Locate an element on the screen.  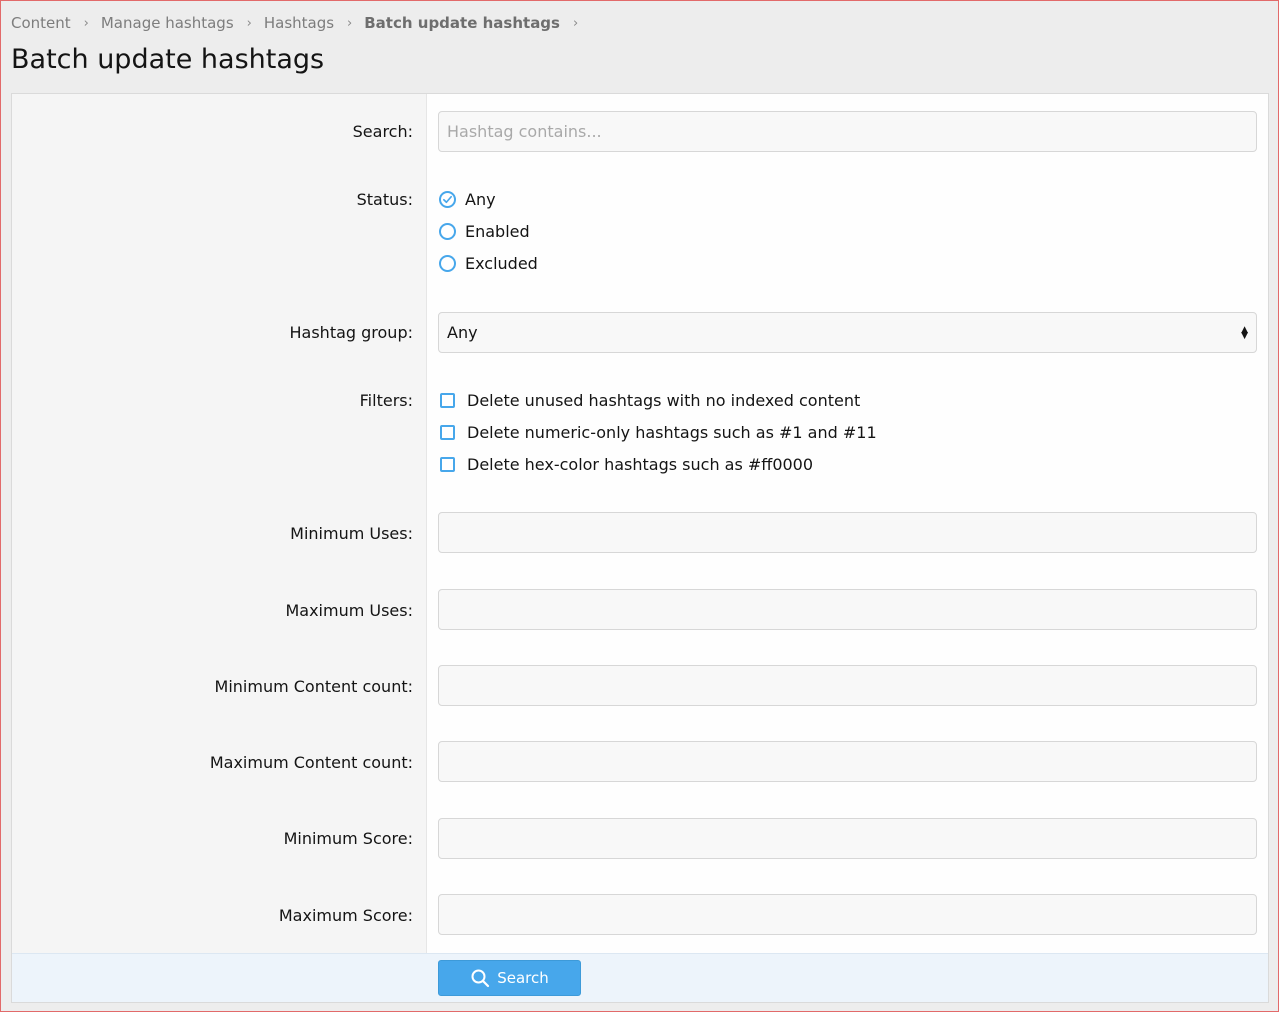
breadcrumb-batch-update-hashtags: Batch update hashtags is located at coordinates (462, 23).